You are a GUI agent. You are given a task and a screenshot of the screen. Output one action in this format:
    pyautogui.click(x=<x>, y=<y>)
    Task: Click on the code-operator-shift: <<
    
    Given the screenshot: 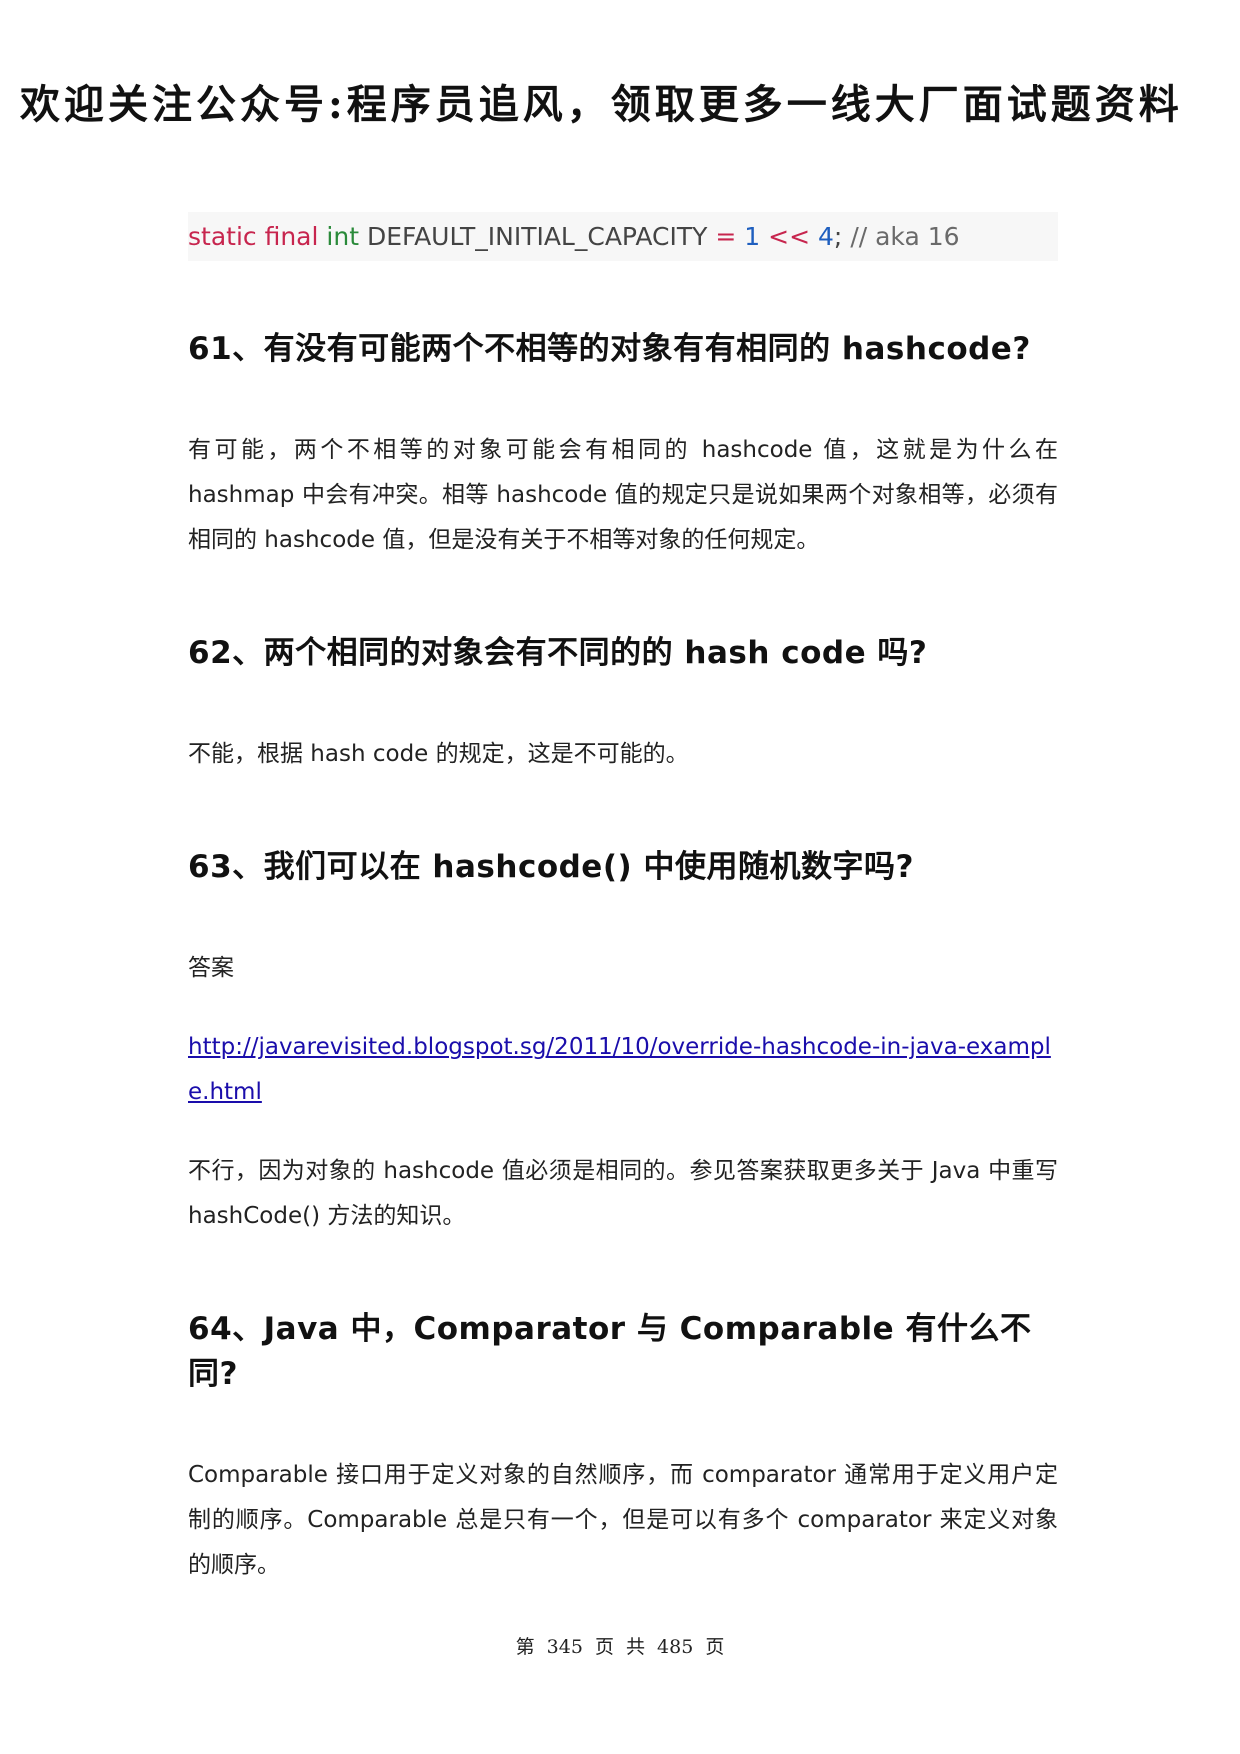 What is the action you would take?
    pyautogui.click(x=789, y=236)
    